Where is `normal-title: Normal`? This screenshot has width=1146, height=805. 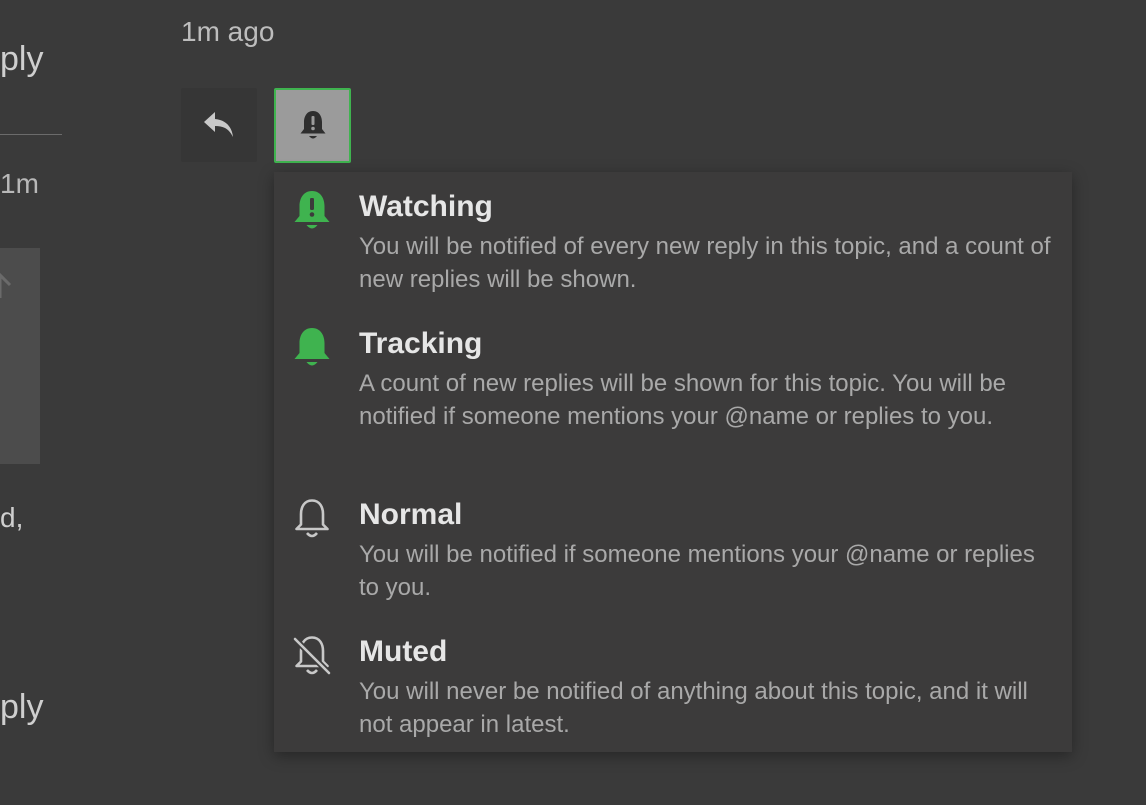 normal-title: Normal is located at coordinates (411, 514).